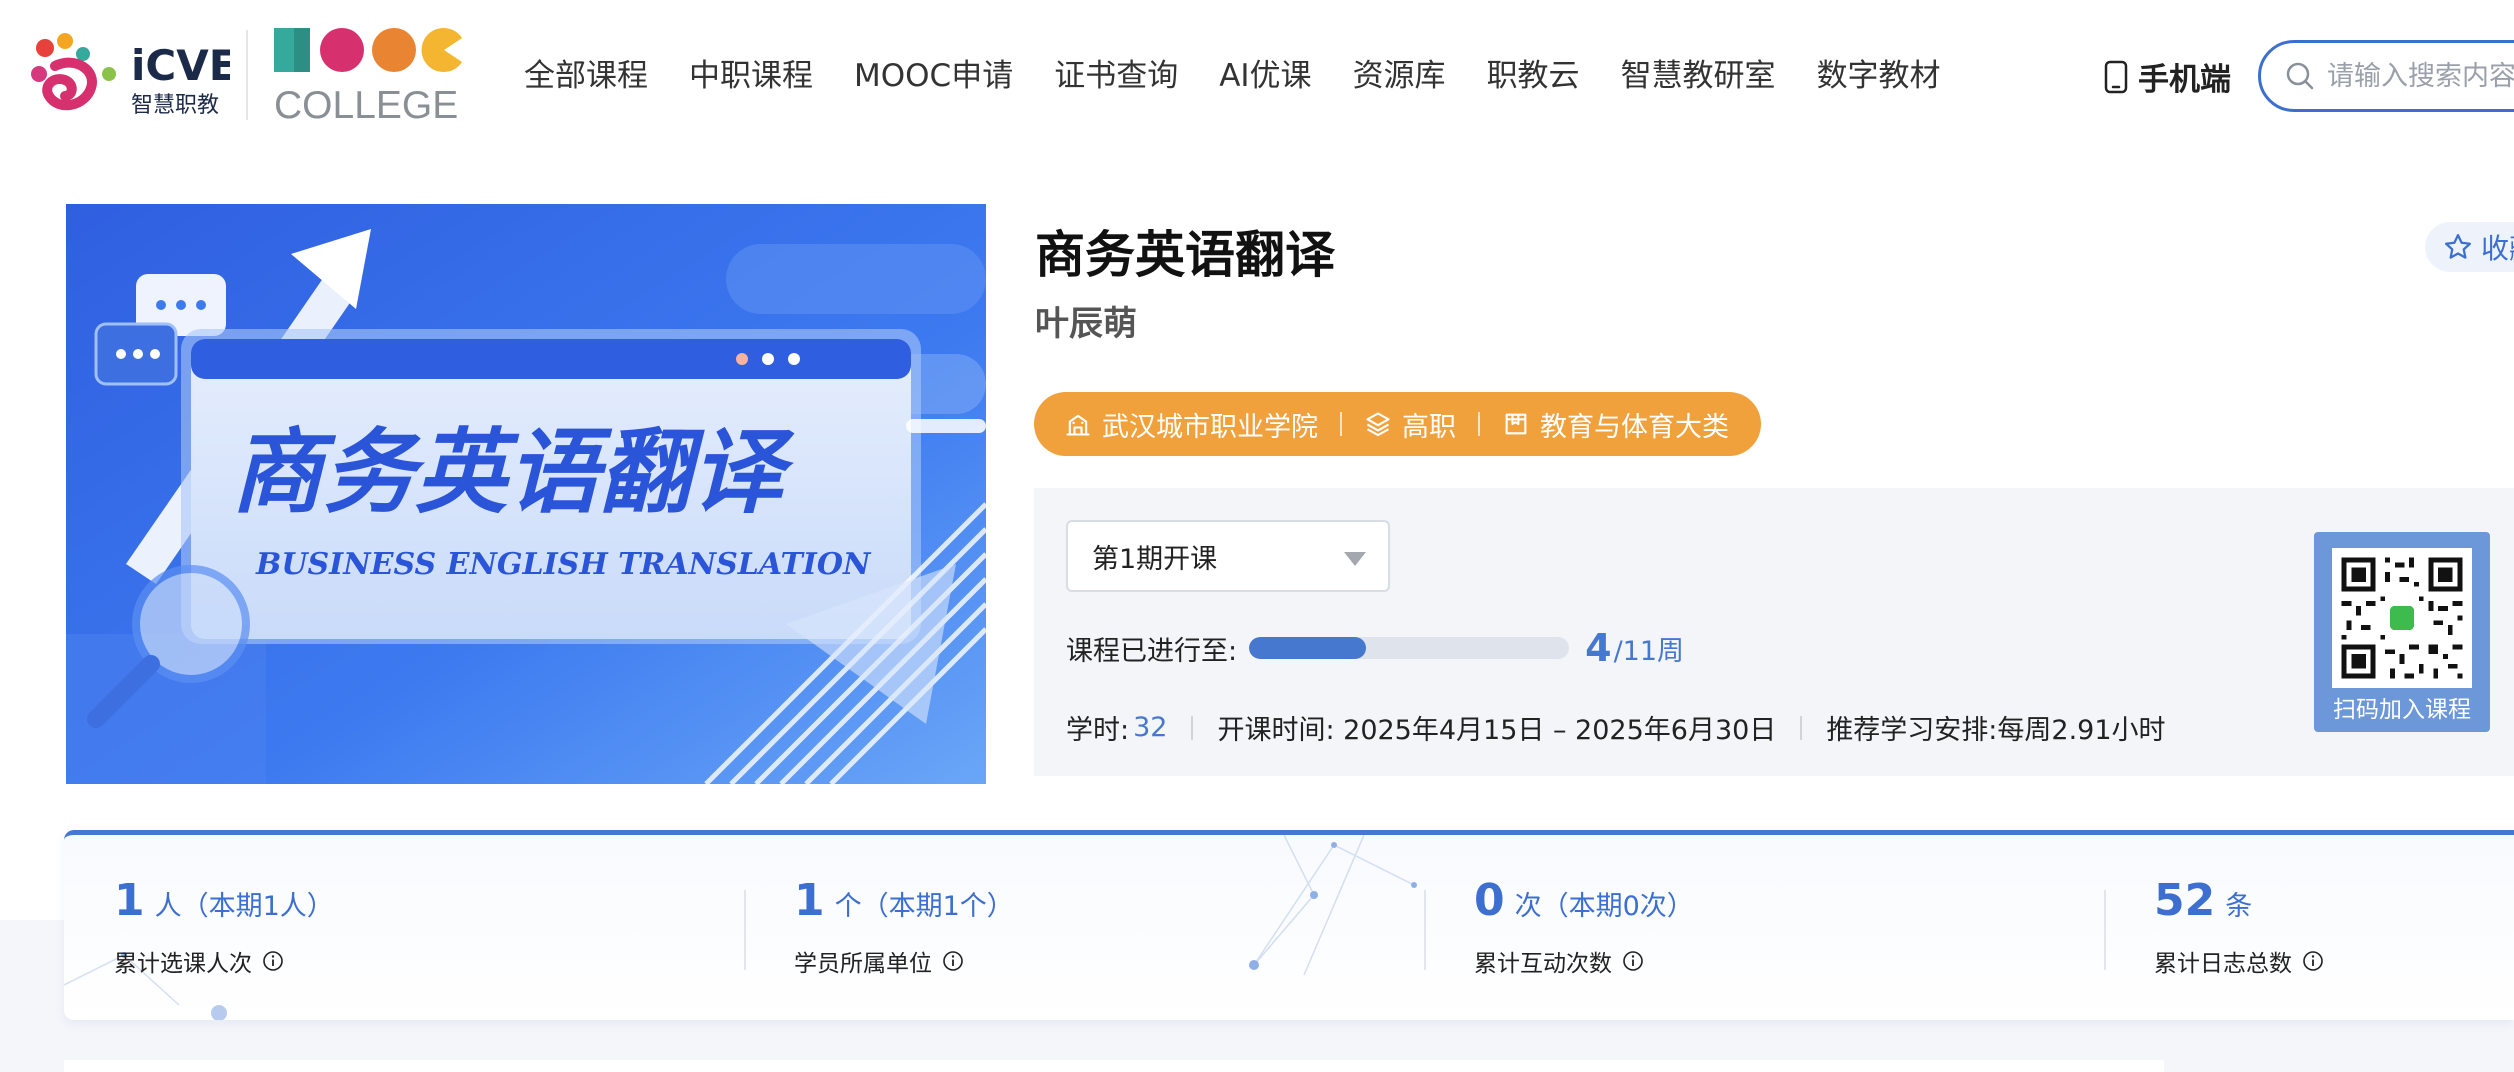 The image size is (2514, 1072). Describe the element at coordinates (175, 105) in the screenshot. I see `icve-logo-subtext: 智慧职教` at that location.